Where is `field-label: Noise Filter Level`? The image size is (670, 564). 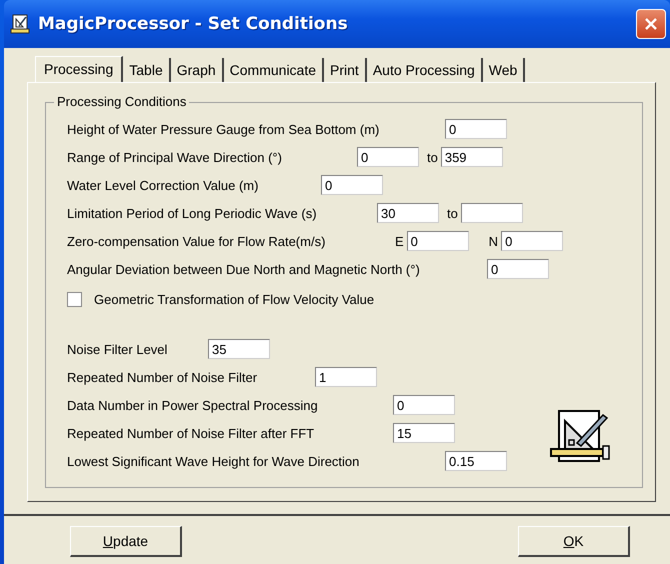 field-label: Noise Filter Level is located at coordinates (117, 349).